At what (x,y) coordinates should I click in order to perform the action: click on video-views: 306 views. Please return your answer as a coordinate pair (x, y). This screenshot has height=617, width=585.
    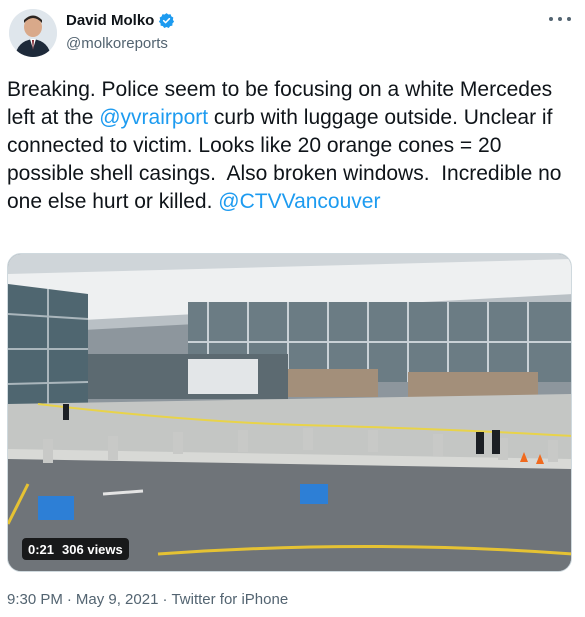
    Looking at the image, I should click on (92, 549).